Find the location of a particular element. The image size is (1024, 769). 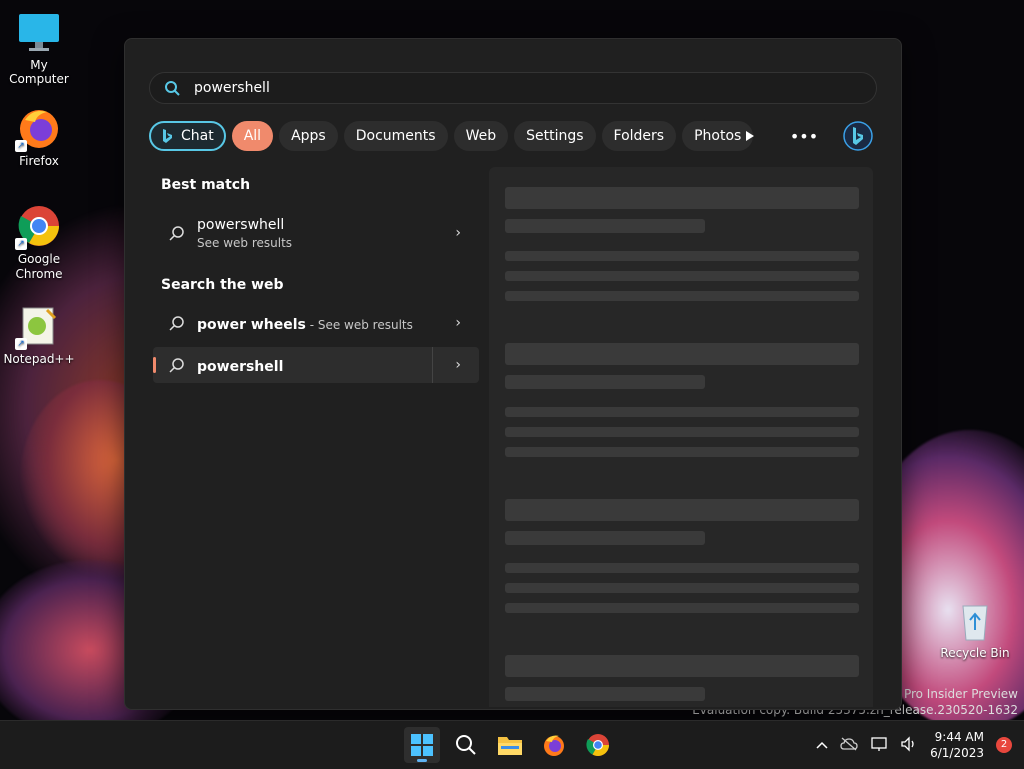

bing-icon is located at coordinates (167, 136).